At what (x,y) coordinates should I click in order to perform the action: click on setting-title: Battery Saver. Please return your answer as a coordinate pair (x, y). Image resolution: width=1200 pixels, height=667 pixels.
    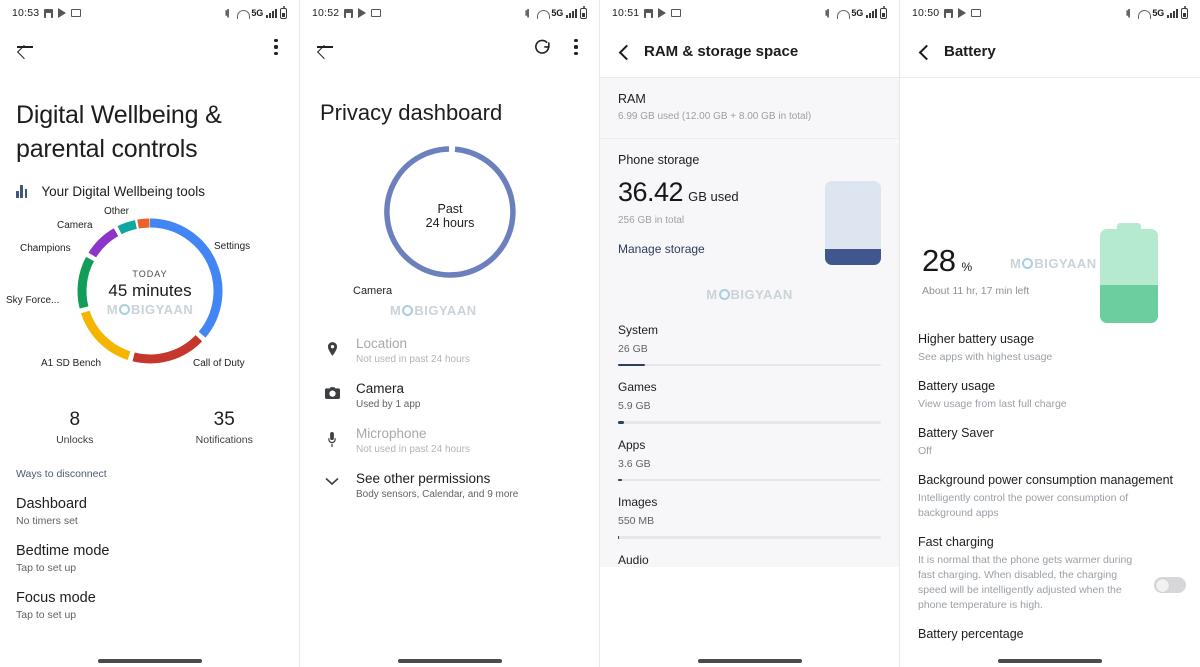
    Looking at the image, I should click on (956, 433).